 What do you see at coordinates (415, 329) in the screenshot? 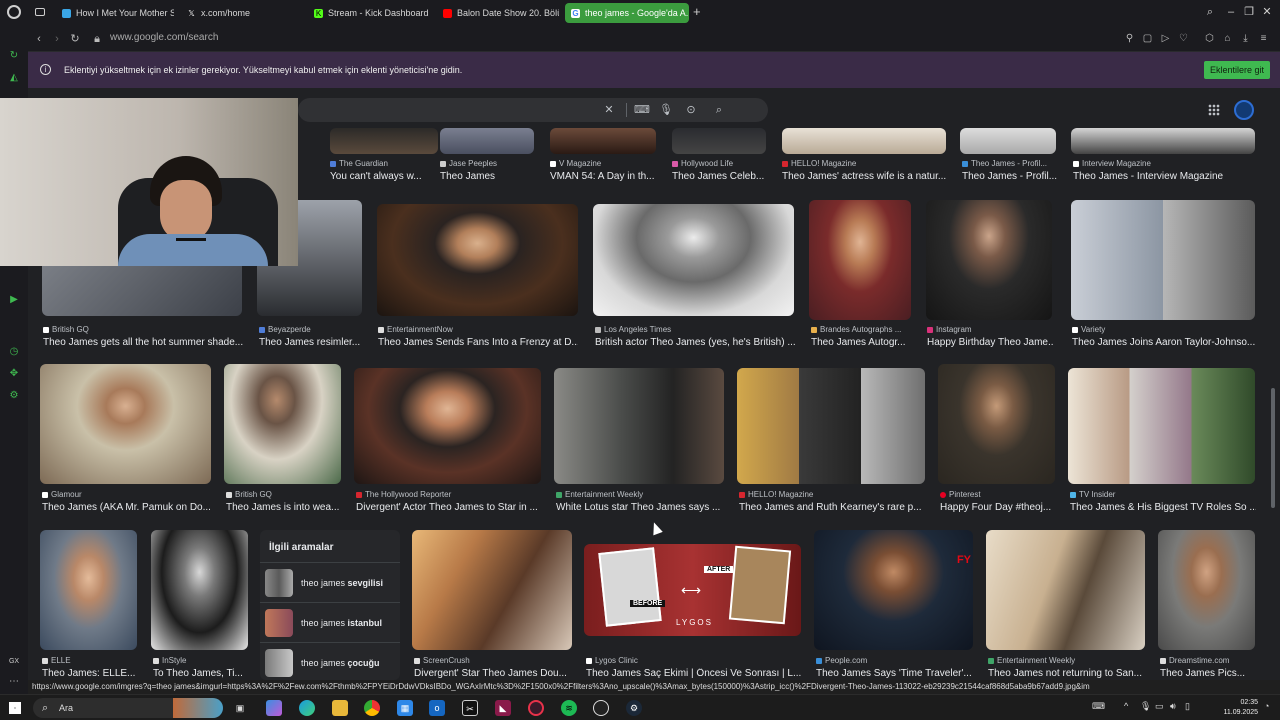
I see `source-label: EntertainmentNow` at bounding box center [415, 329].